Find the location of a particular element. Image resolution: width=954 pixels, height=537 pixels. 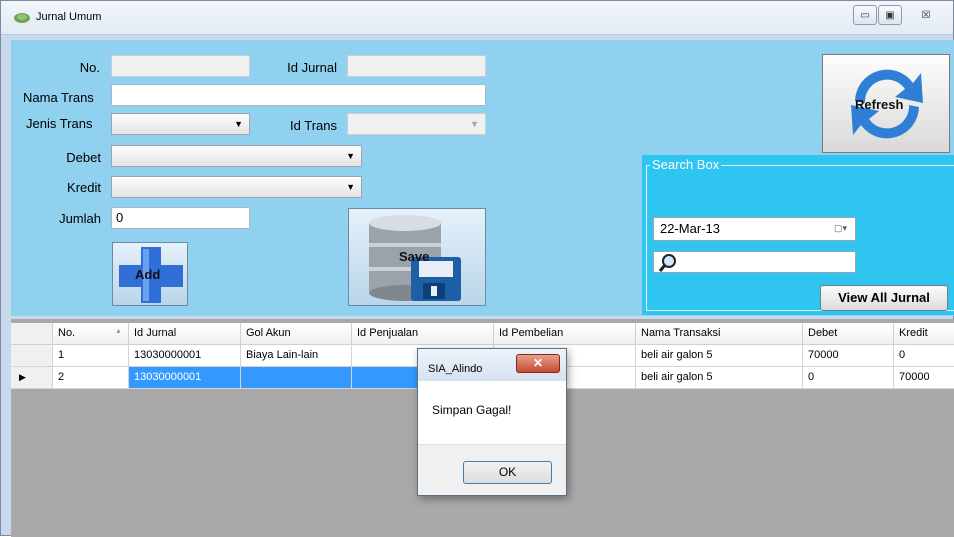

row-header-corner is located at coordinates (32, 334).